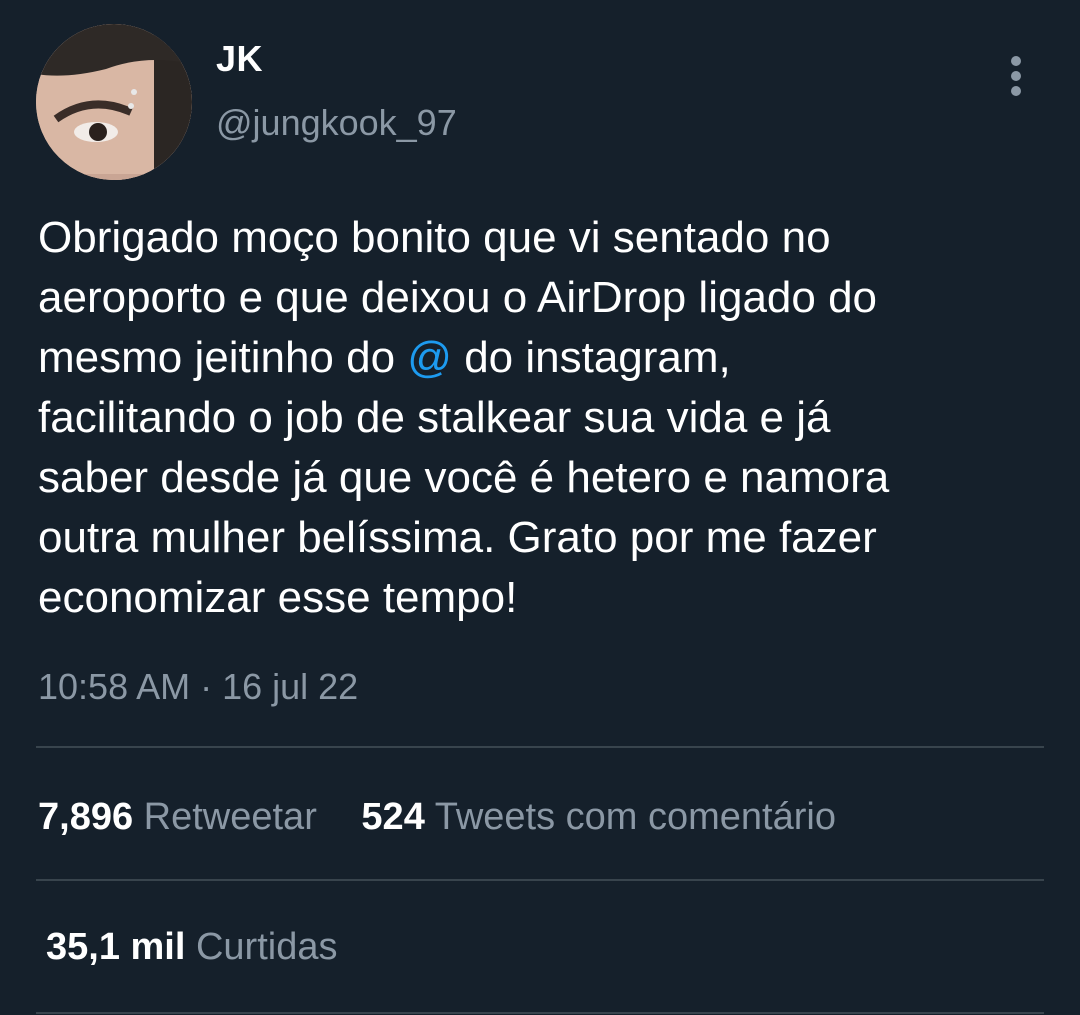  Describe the element at coordinates (635, 817) in the screenshot. I see `quote-tweets-label: Tweets com comentário` at that location.